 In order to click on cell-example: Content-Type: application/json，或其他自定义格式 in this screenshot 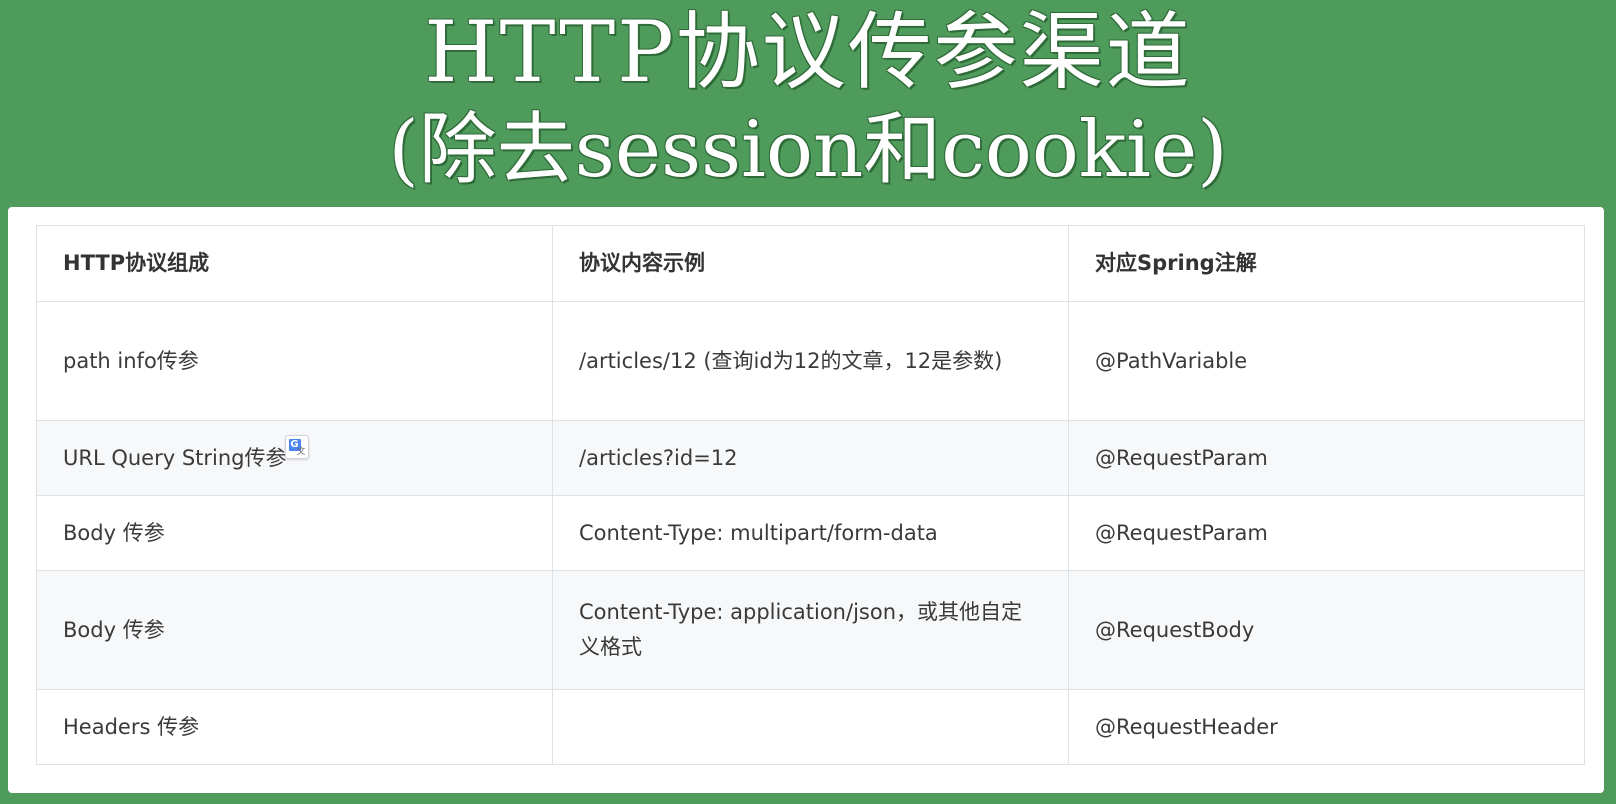, I will do `click(810, 630)`.